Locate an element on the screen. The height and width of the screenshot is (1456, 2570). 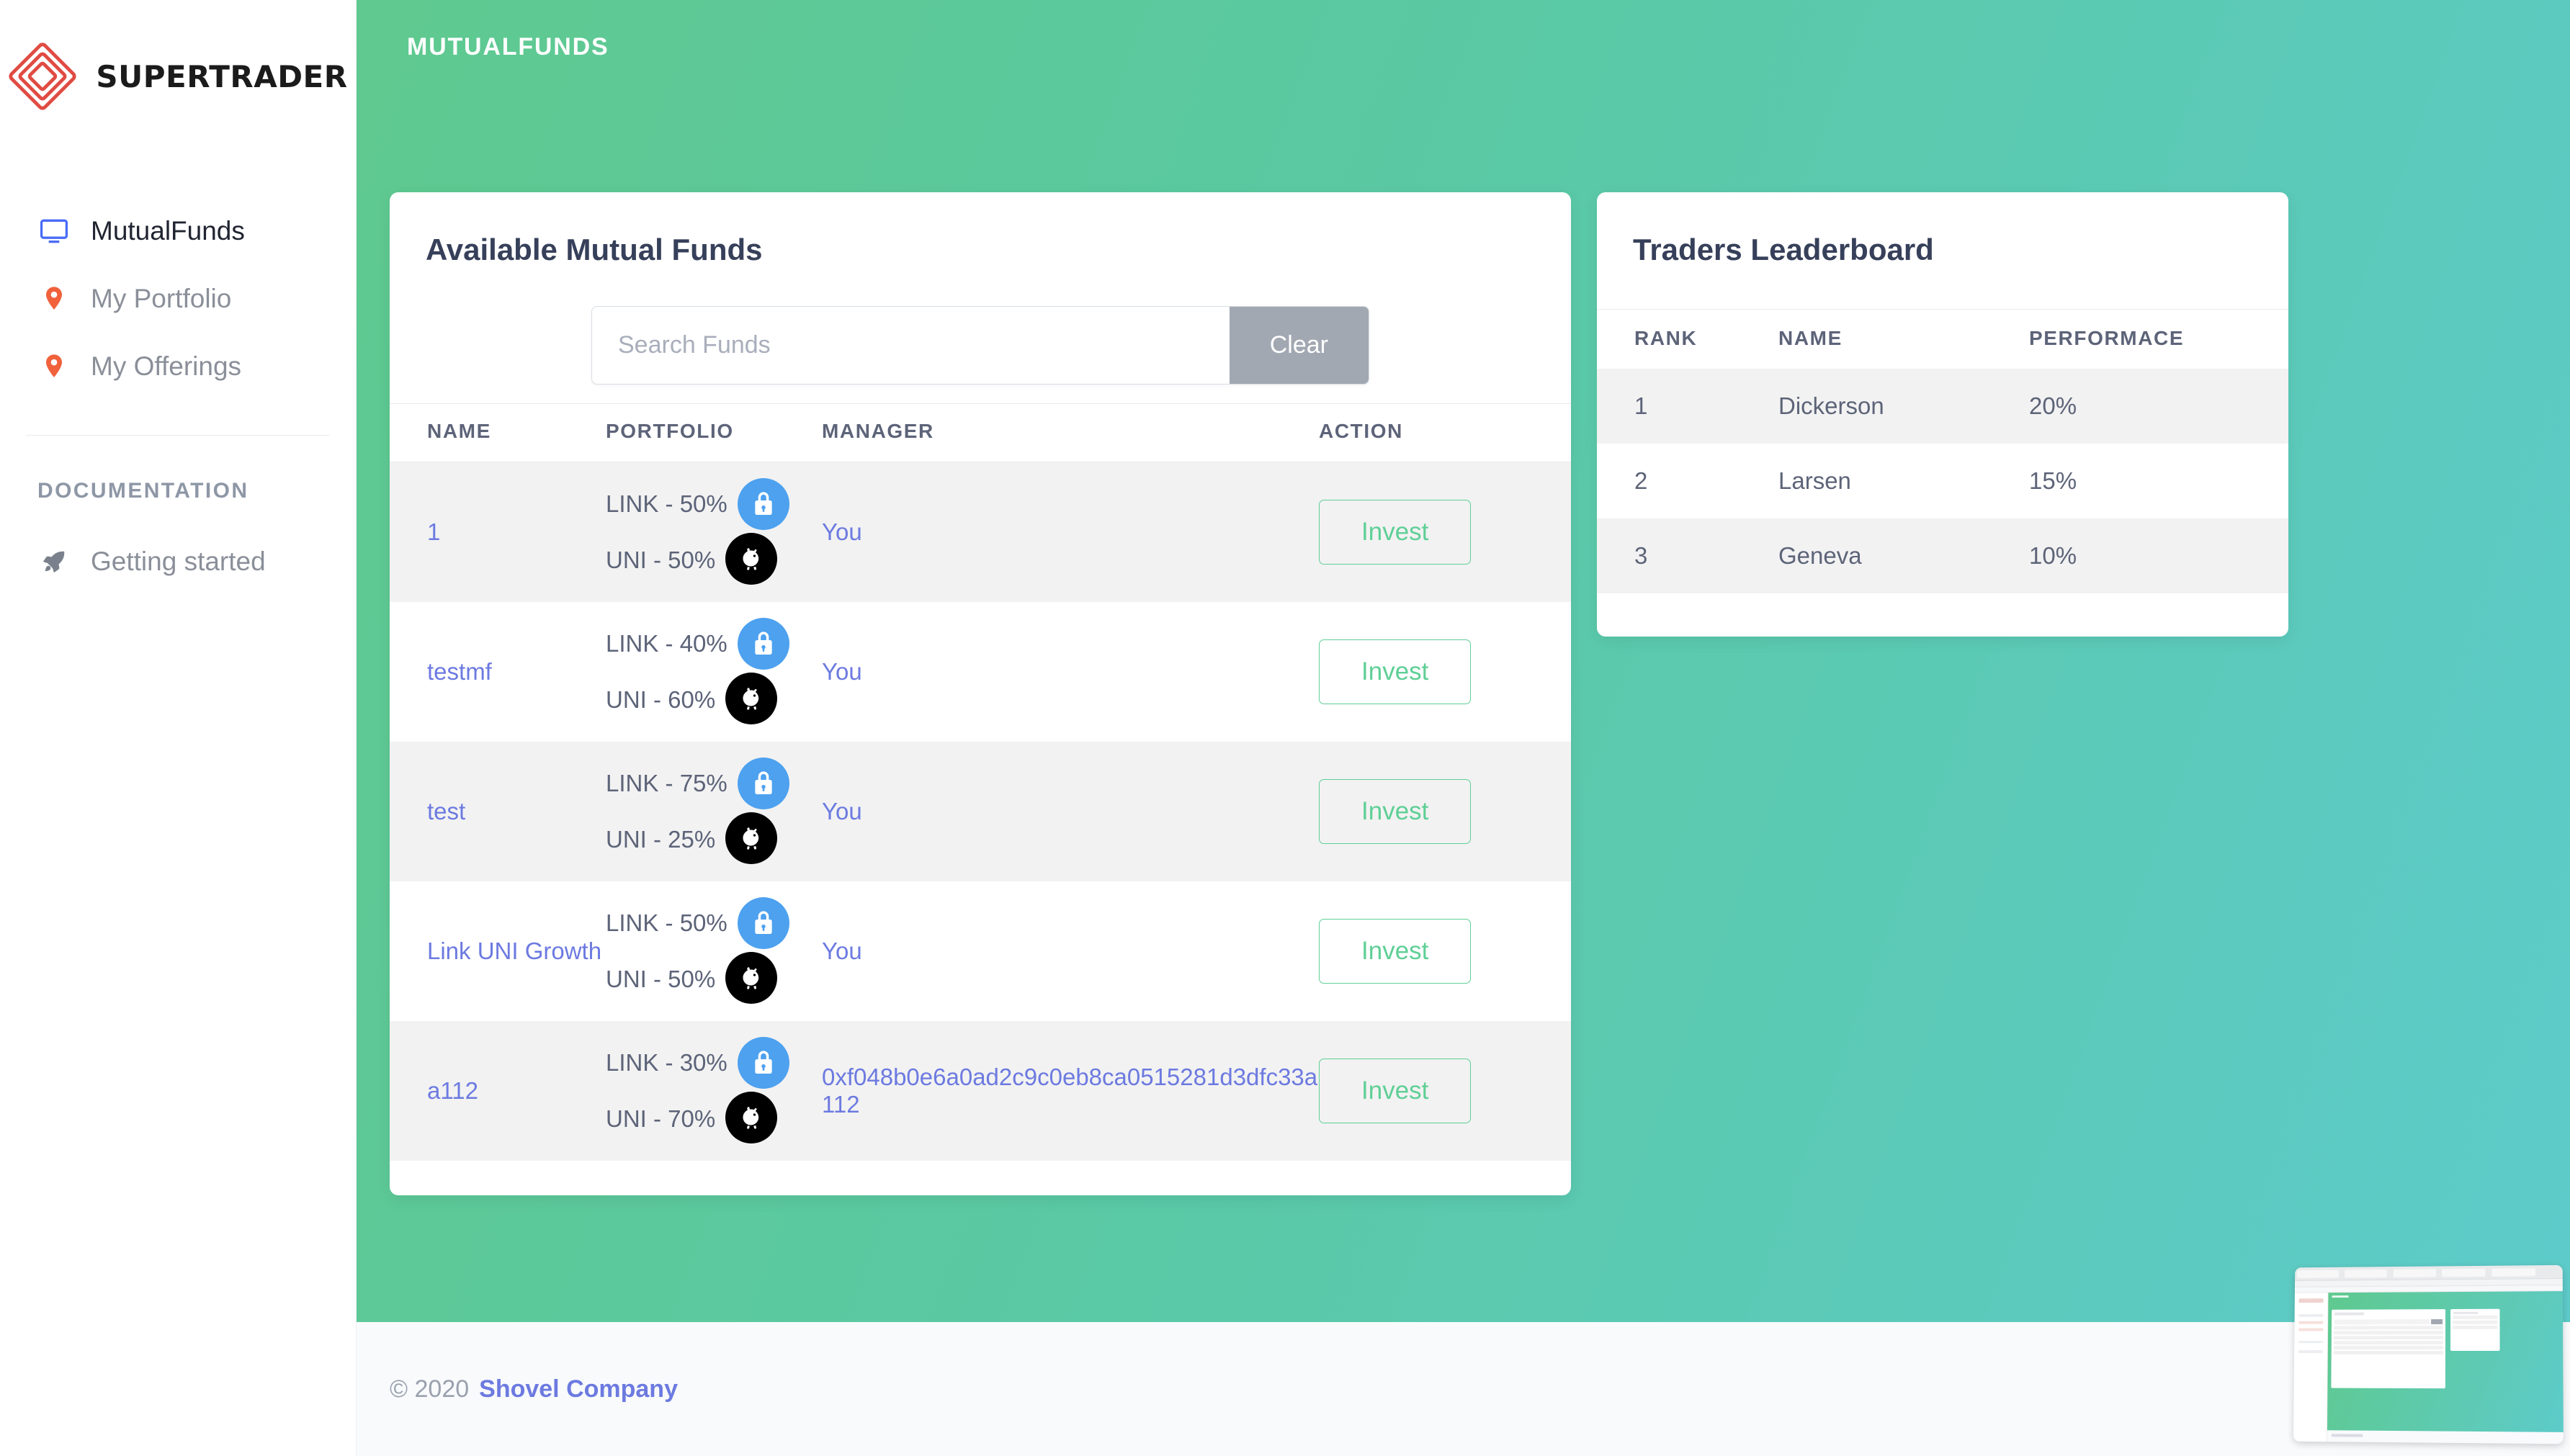
allocation-link: LINK - 40% is located at coordinates (714, 644).